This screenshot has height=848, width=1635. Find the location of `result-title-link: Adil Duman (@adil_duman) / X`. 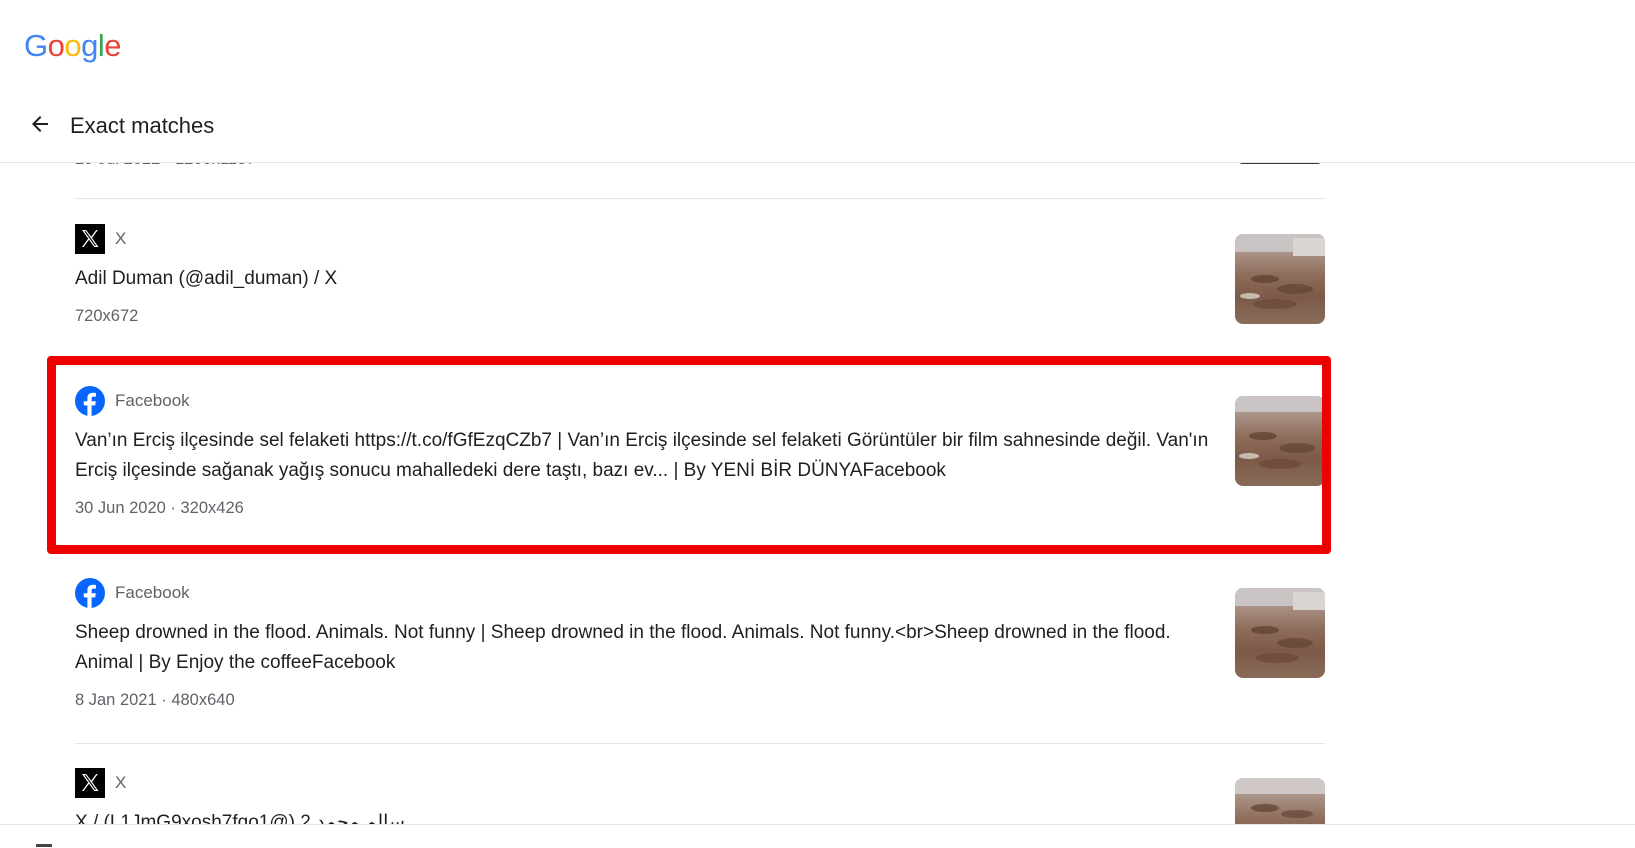

result-title-link: Adil Duman (@adil_duman) / X is located at coordinates (645, 279).